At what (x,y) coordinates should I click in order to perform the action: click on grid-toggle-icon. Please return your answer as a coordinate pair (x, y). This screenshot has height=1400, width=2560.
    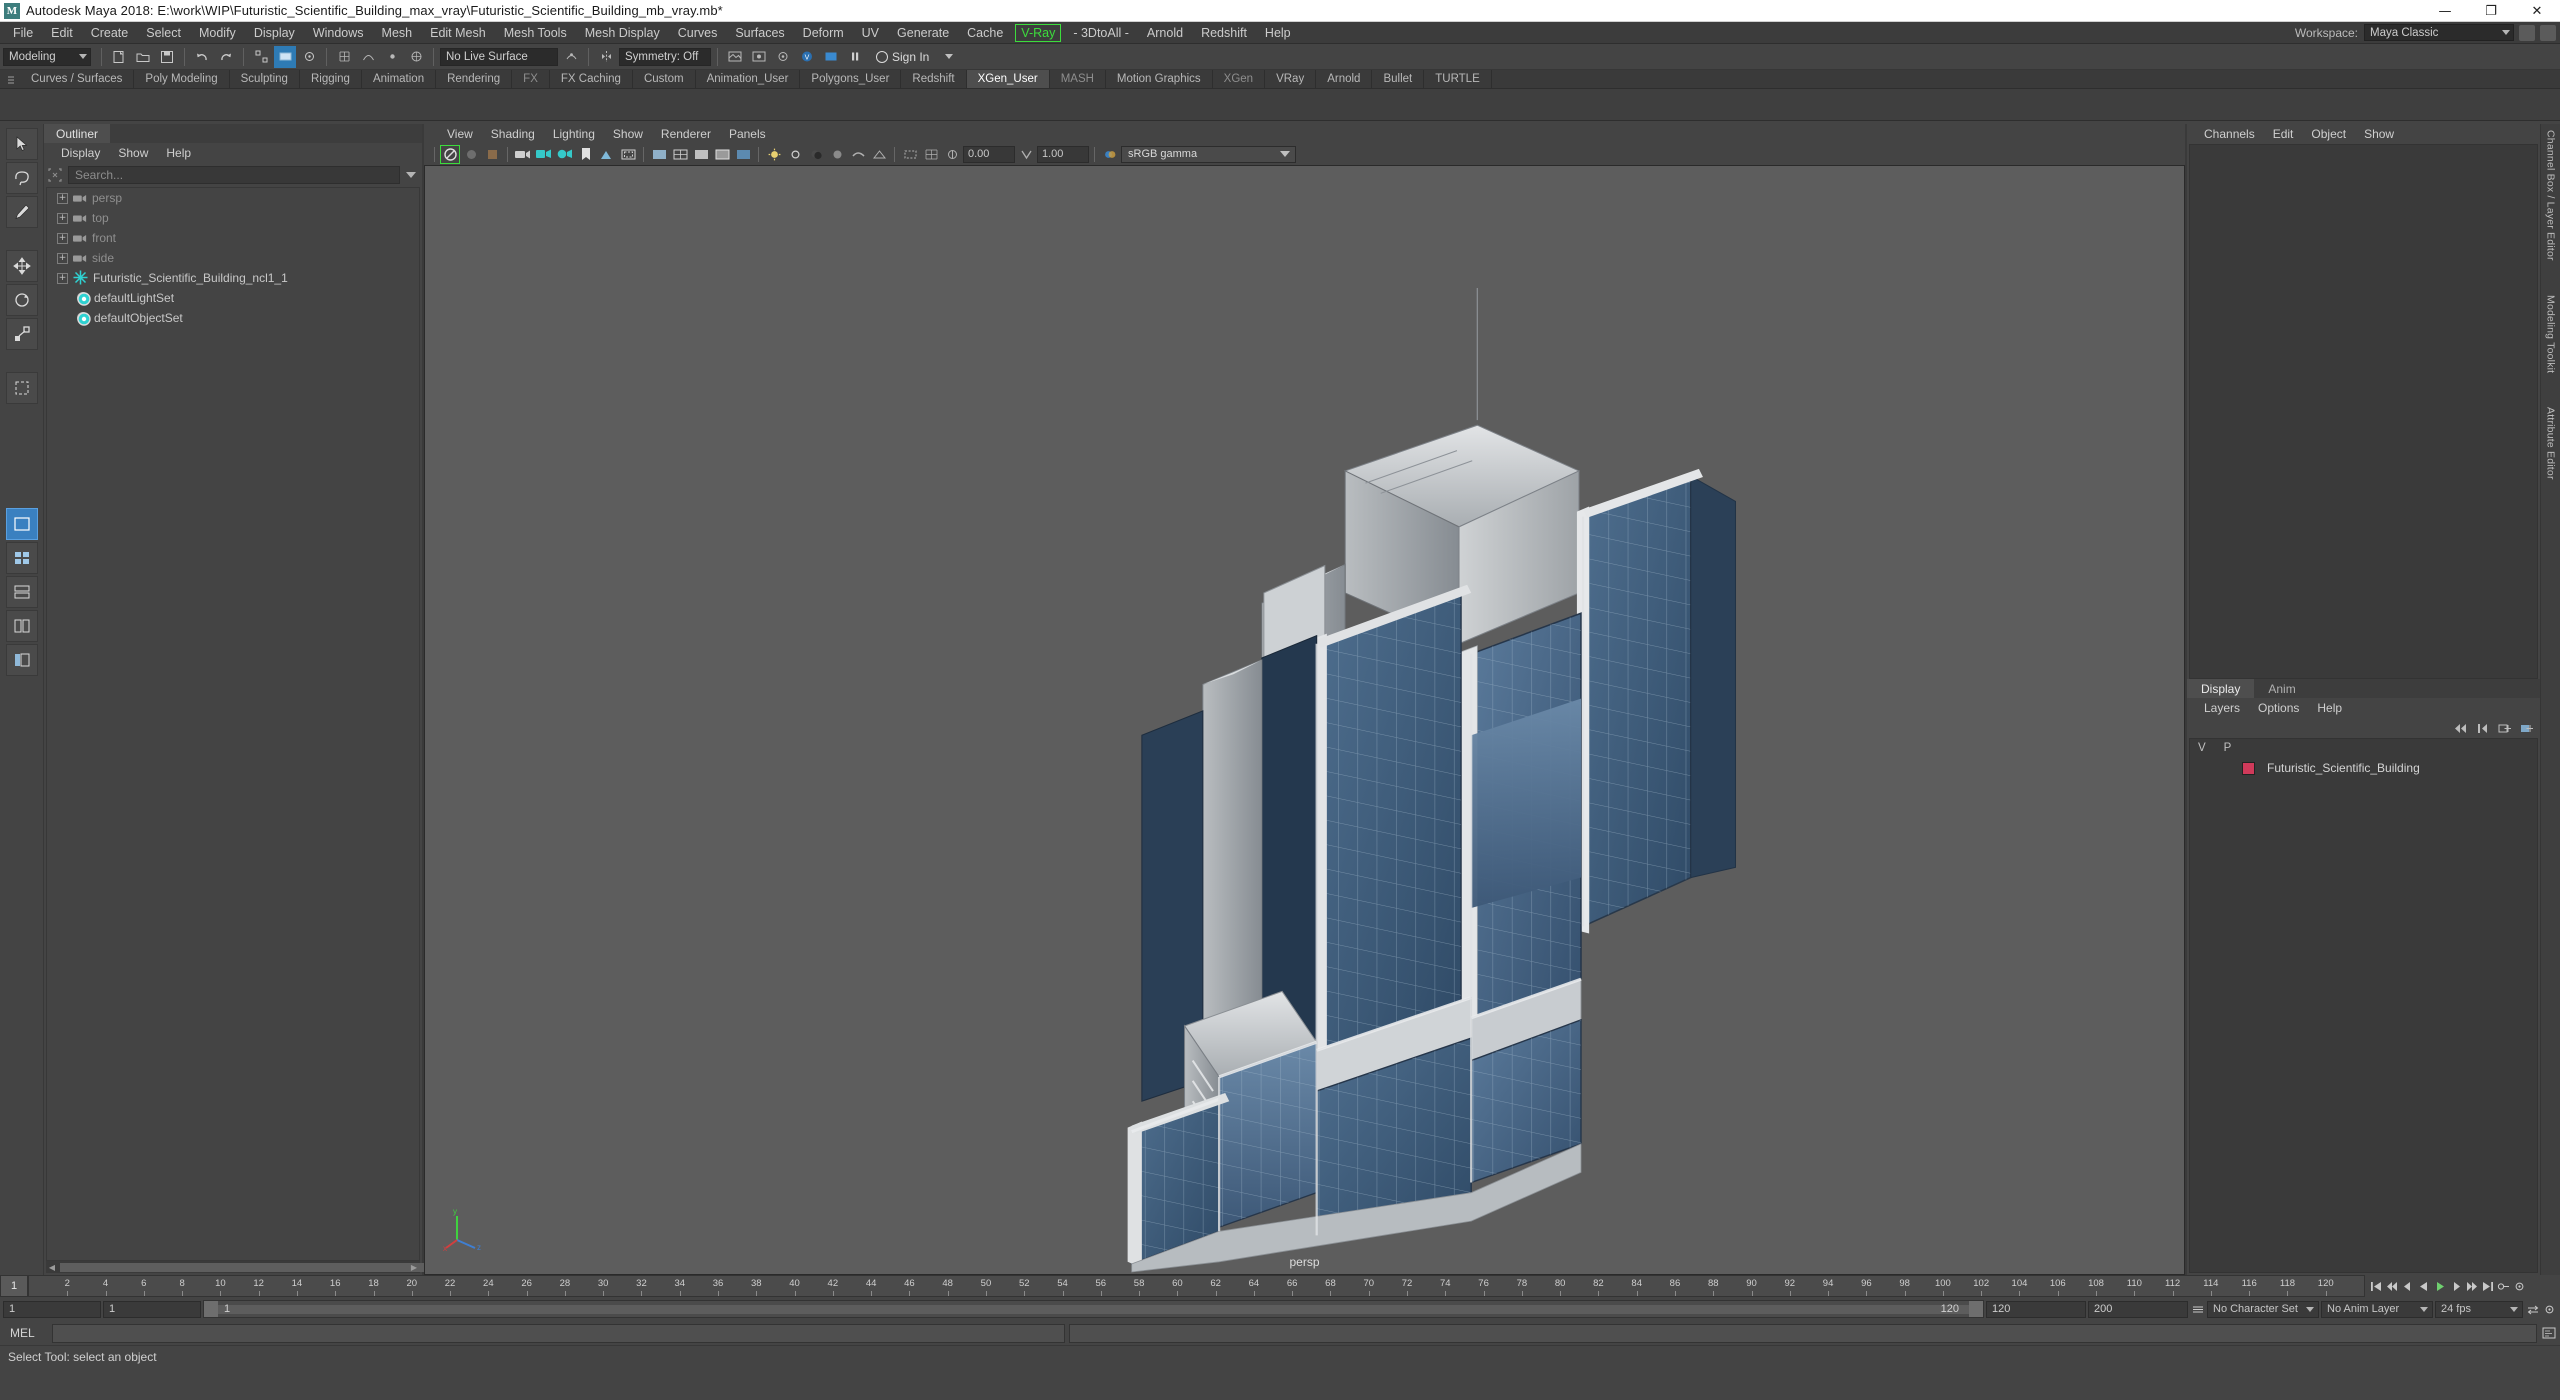
    Looking at the image, I should click on (586, 154).